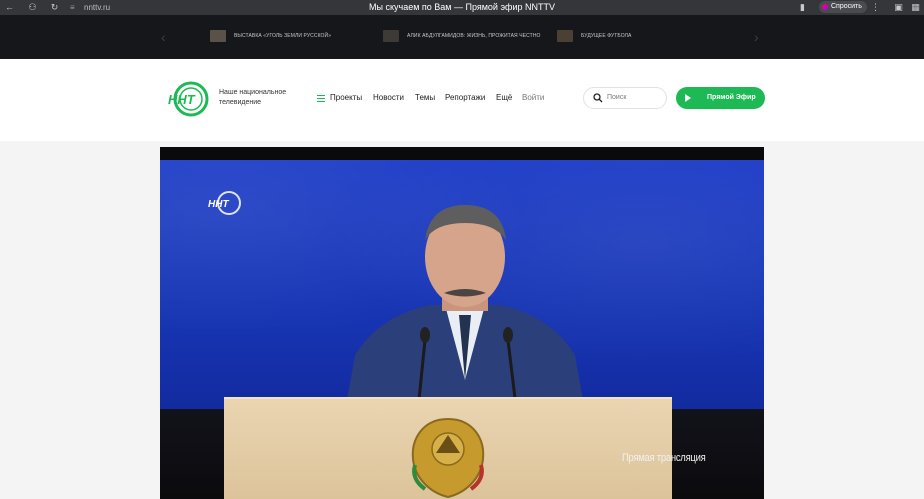 The image size is (924, 499). I want to click on chevron-left-icon: ‹, so click(163, 37).